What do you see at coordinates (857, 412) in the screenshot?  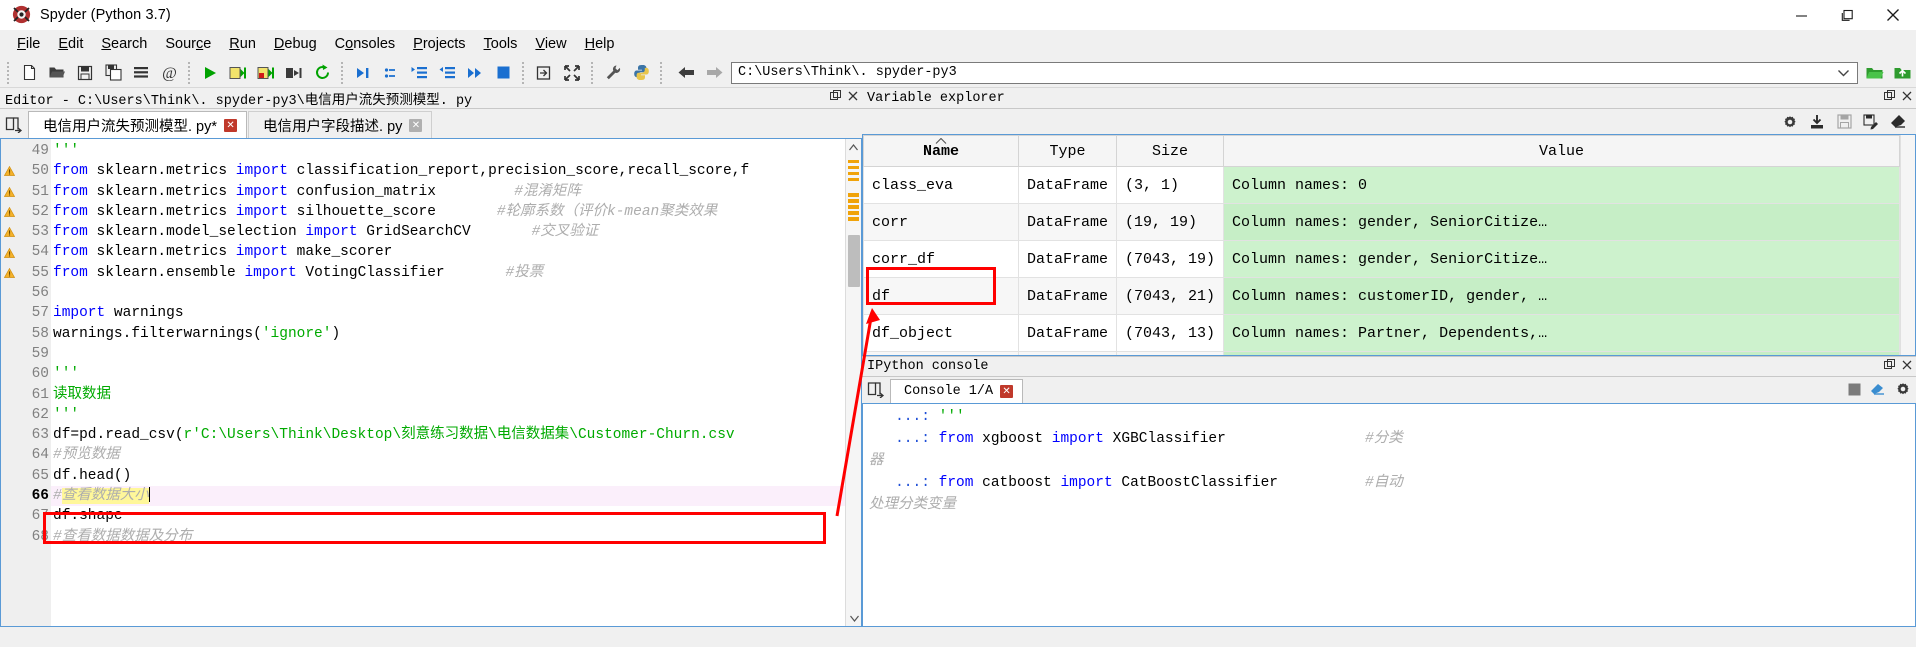 I see `red-arrow-from-code-to-variable` at bounding box center [857, 412].